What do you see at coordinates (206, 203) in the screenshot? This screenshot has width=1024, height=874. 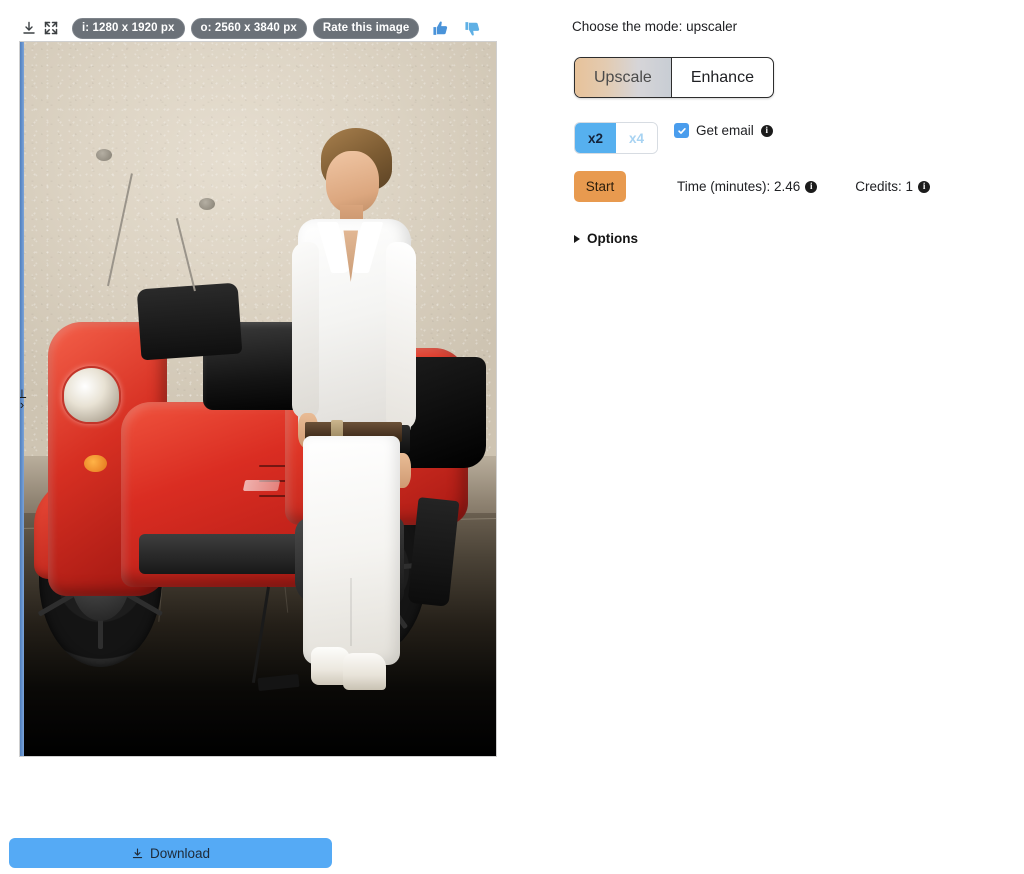 I see `mirror-right` at bounding box center [206, 203].